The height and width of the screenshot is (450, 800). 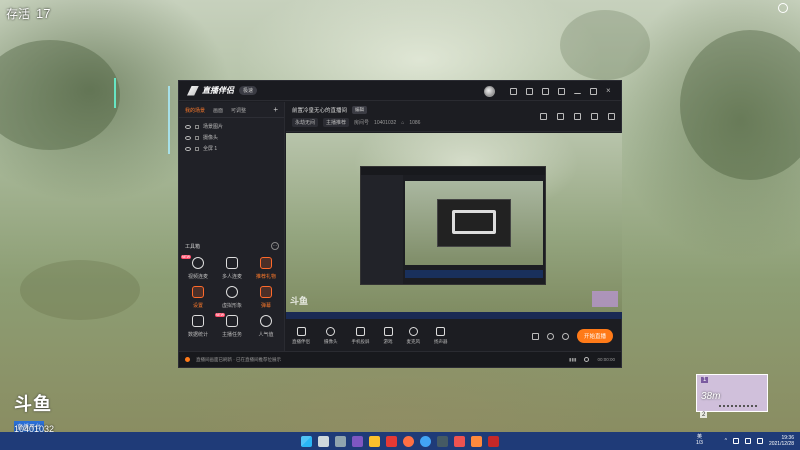 I want to click on input-language: 英 1/3, so click(x=699, y=440).